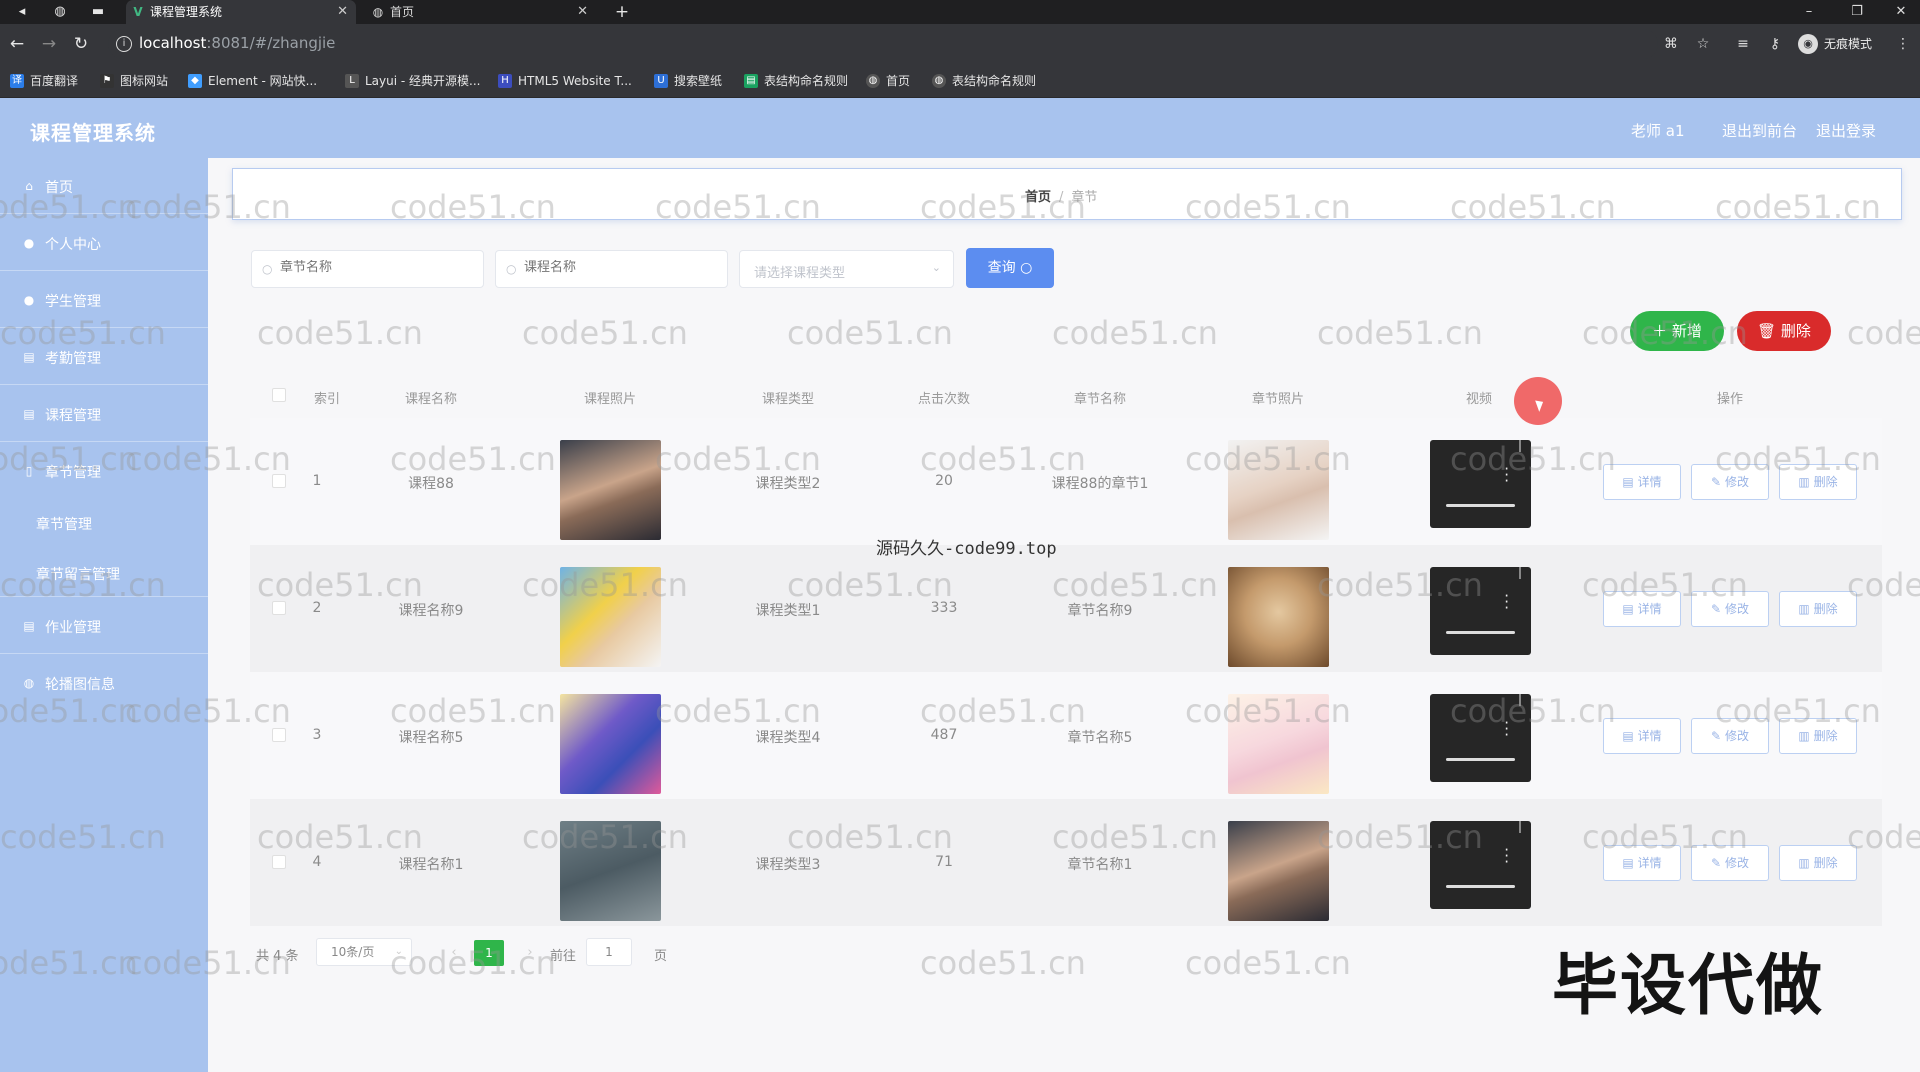  Describe the element at coordinates (364, 952) in the screenshot. I see `page-size-select: 10条/页 ⌄` at that location.